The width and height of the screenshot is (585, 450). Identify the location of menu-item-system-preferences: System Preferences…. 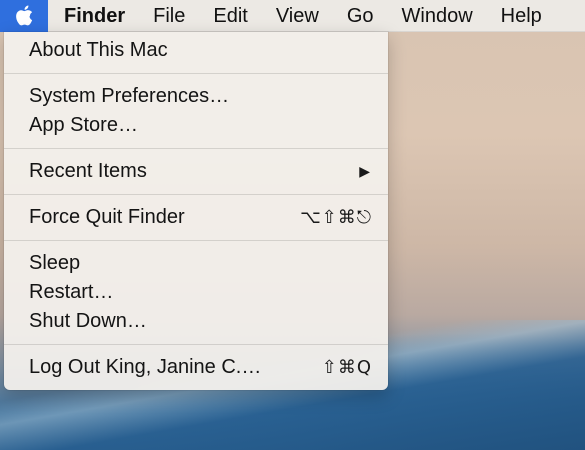
(196, 96).